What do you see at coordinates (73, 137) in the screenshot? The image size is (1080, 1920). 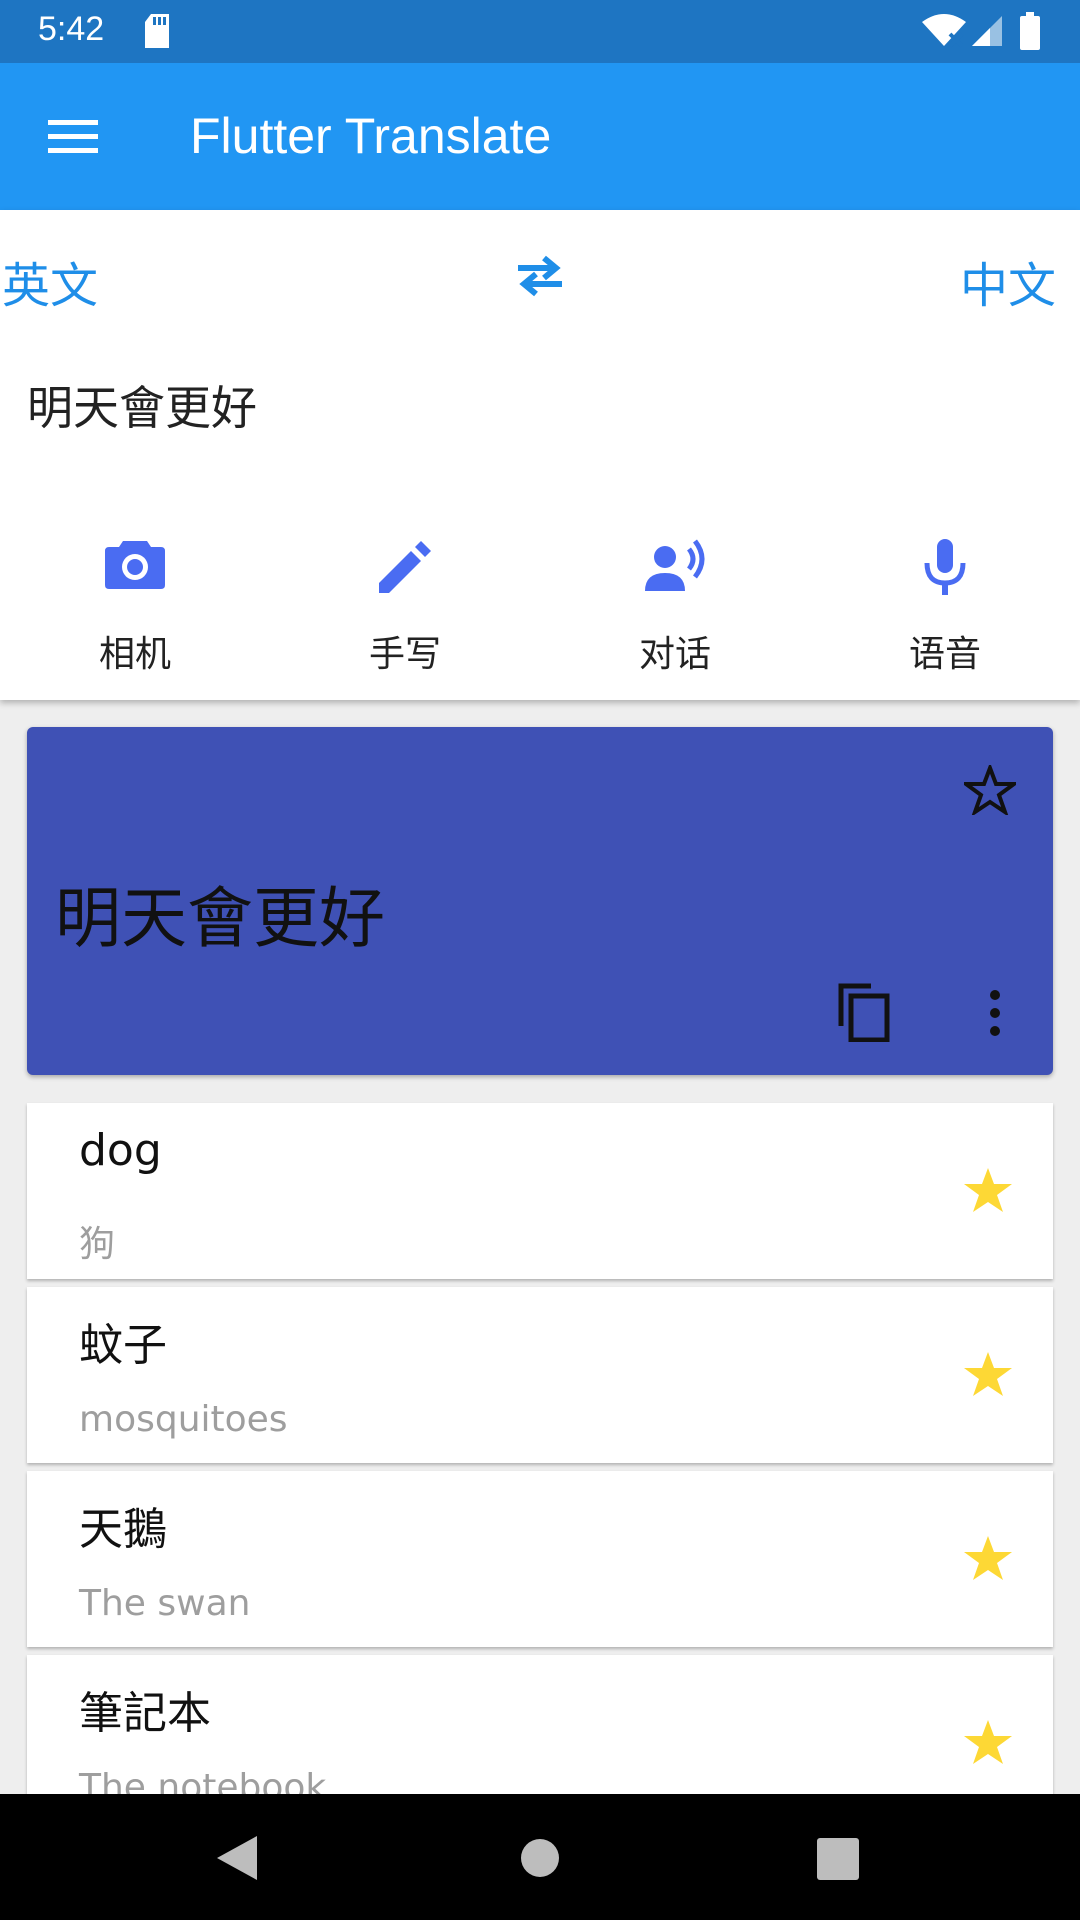 I see `menu-icon` at bounding box center [73, 137].